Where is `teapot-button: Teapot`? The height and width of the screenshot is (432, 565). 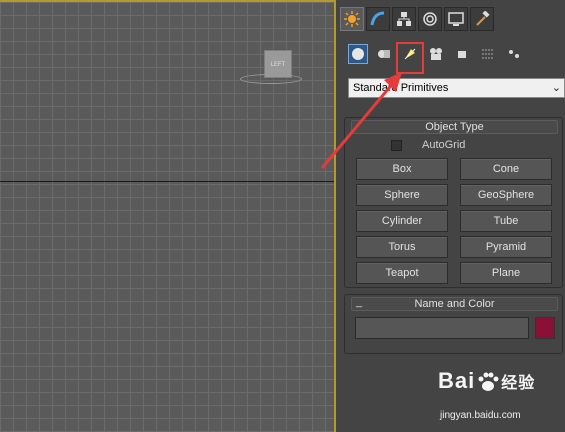 teapot-button: Teapot is located at coordinates (402, 273).